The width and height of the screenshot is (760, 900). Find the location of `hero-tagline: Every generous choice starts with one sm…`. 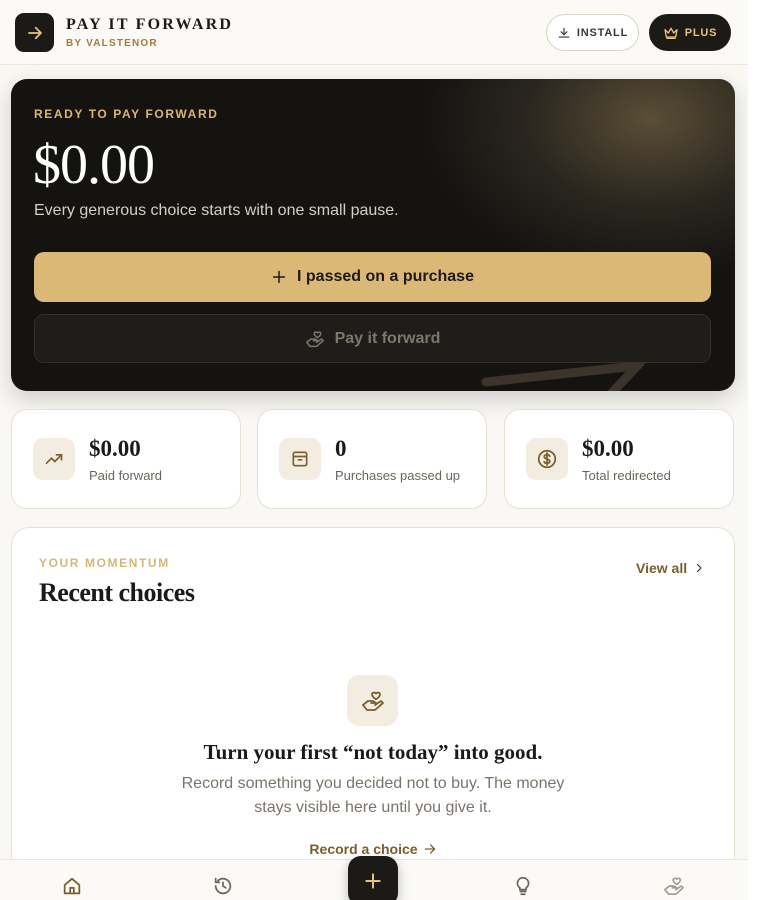

hero-tagline: Every generous choice starts with one sm… is located at coordinates (216, 210).